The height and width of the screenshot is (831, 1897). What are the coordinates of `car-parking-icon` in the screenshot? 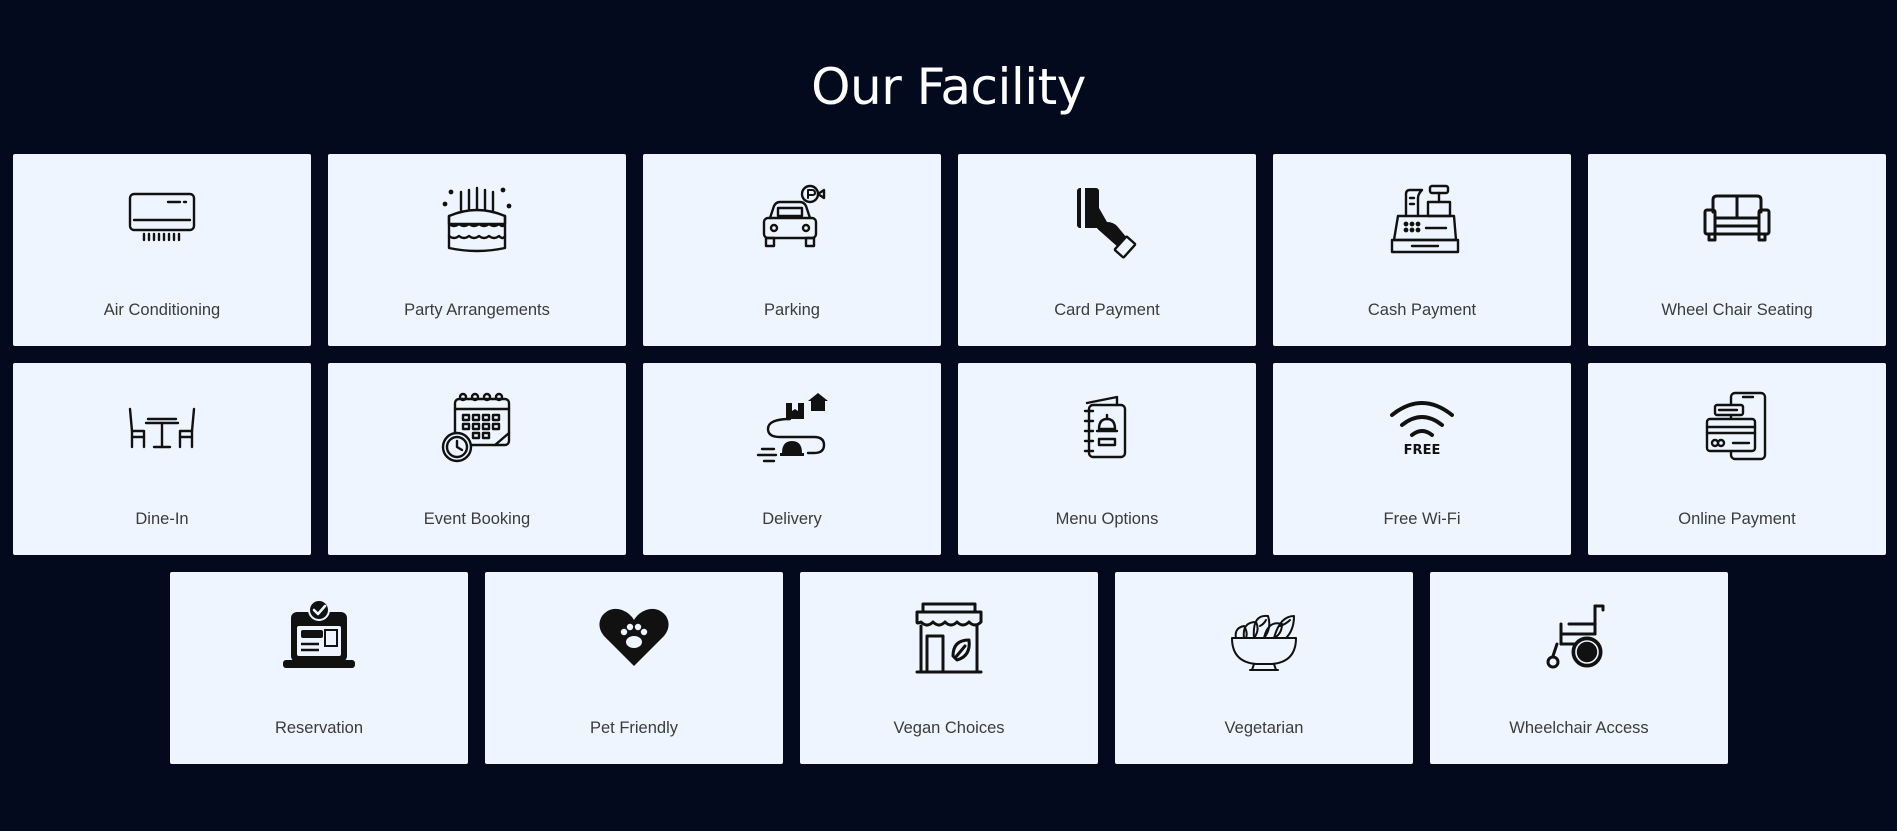 It's located at (792, 220).